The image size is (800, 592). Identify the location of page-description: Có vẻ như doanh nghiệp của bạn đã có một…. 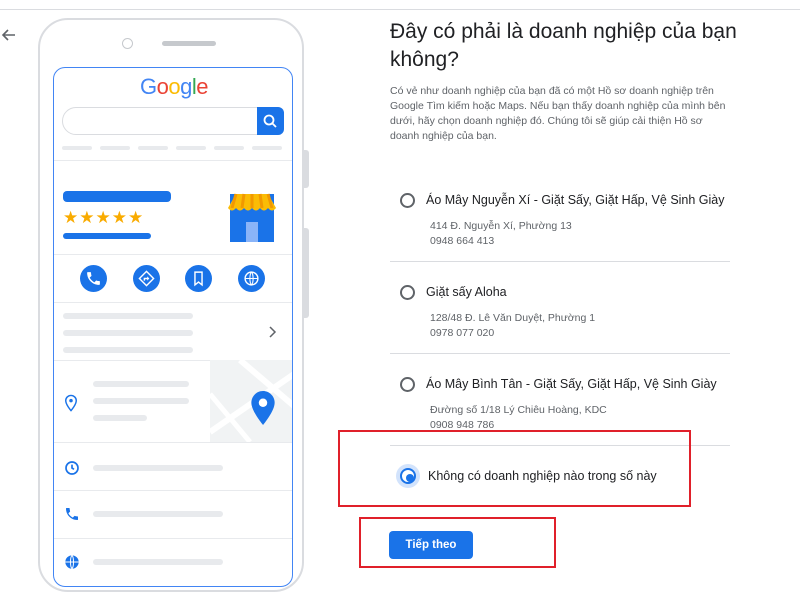
(558, 113).